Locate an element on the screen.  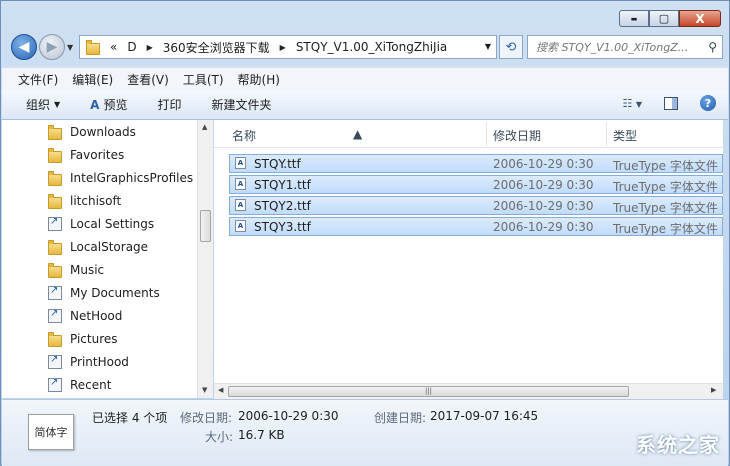
chevron-down-icon: ▼ is located at coordinates (57, 104).